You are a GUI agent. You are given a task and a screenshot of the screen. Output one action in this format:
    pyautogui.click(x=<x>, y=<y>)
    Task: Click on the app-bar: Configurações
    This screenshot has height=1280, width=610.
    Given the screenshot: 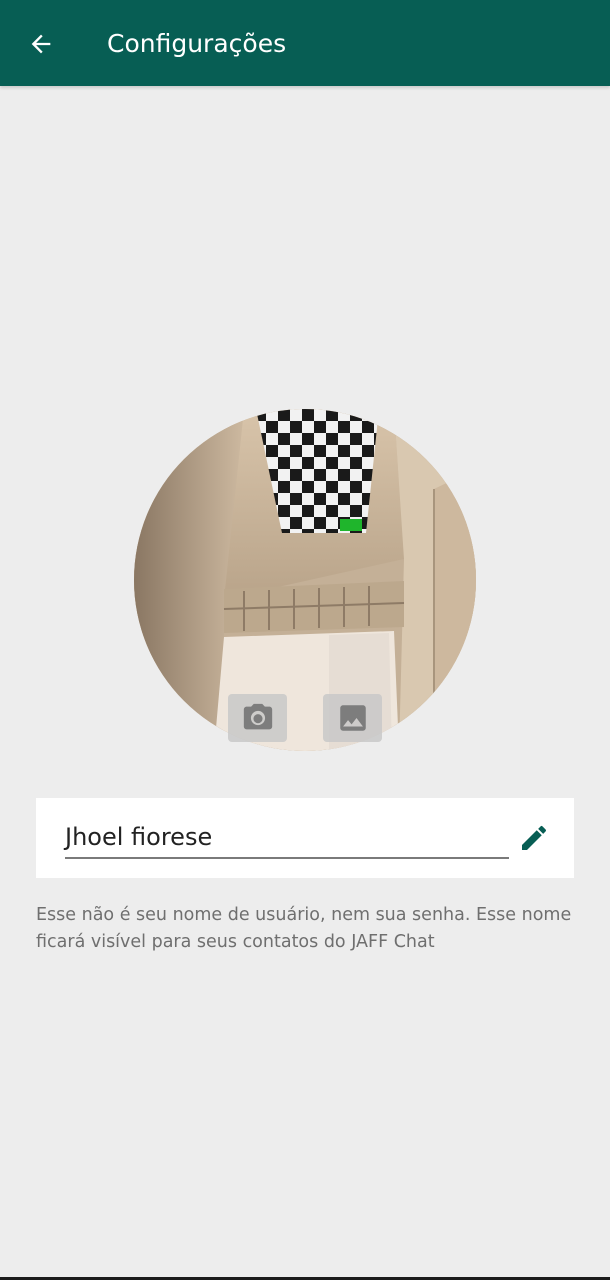 What is the action you would take?
    pyautogui.click(x=305, y=43)
    